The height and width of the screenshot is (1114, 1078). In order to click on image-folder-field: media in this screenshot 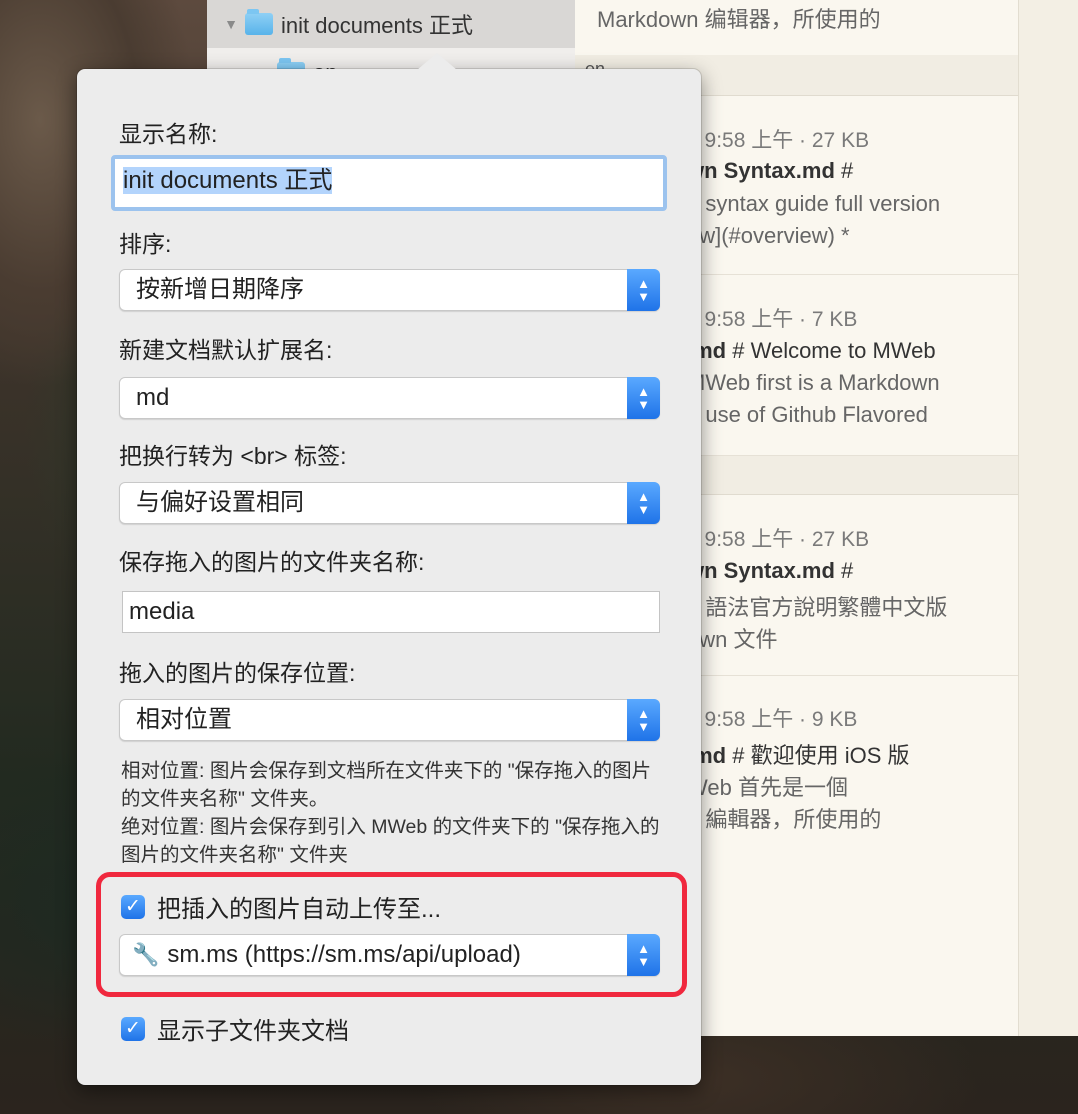, I will do `click(391, 612)`.